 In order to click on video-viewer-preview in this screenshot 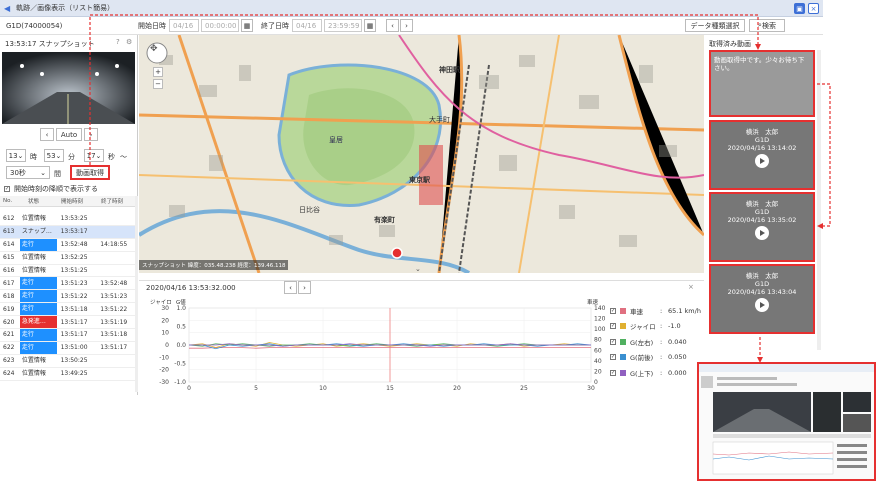, I will do `click(786, 421)`.